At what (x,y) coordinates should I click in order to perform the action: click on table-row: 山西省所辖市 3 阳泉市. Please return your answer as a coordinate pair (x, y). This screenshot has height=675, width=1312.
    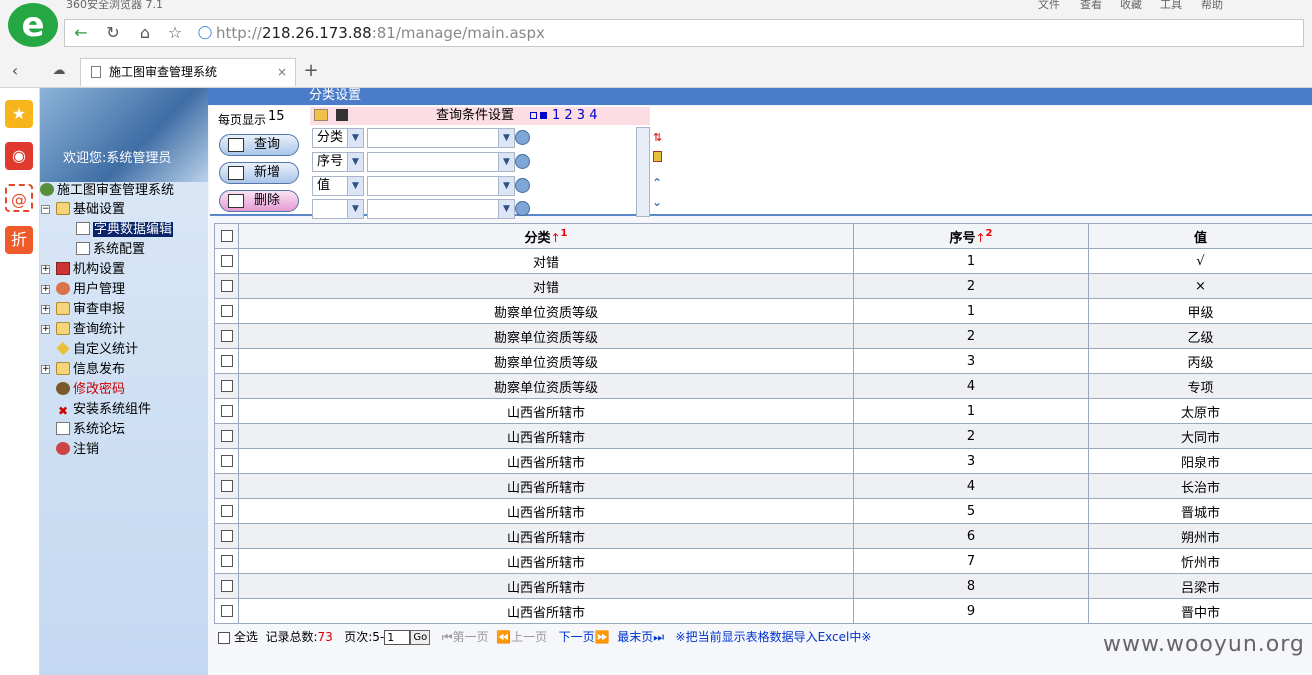
    Looking at the image, I should click on (763, 461).